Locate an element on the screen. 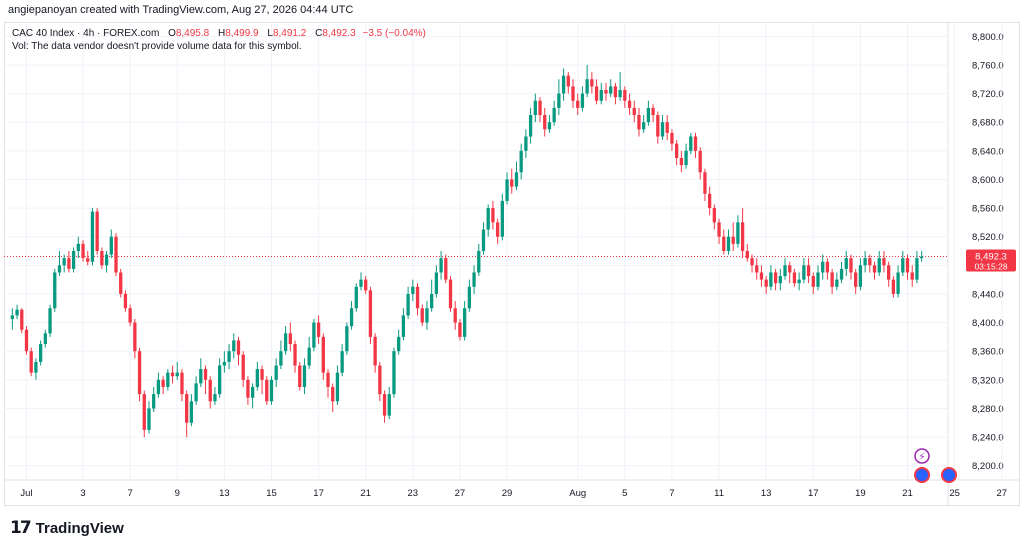  x-tick-label: 27 is located at coordinates (460, 493).